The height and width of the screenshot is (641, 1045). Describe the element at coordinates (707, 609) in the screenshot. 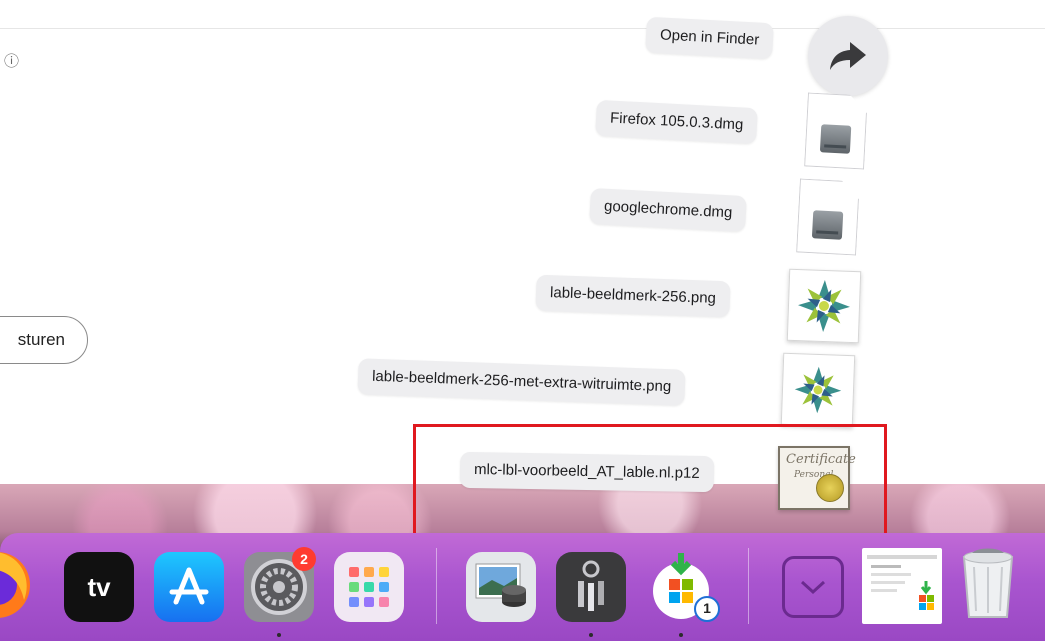

I see `notification-badge: 1` at that location.